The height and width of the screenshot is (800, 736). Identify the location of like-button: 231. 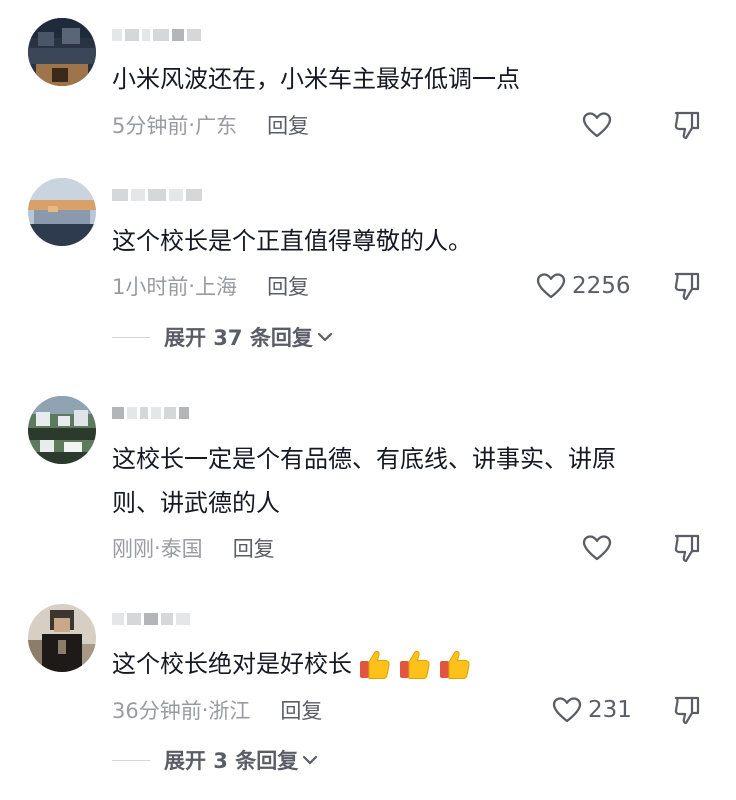
(592, 710).